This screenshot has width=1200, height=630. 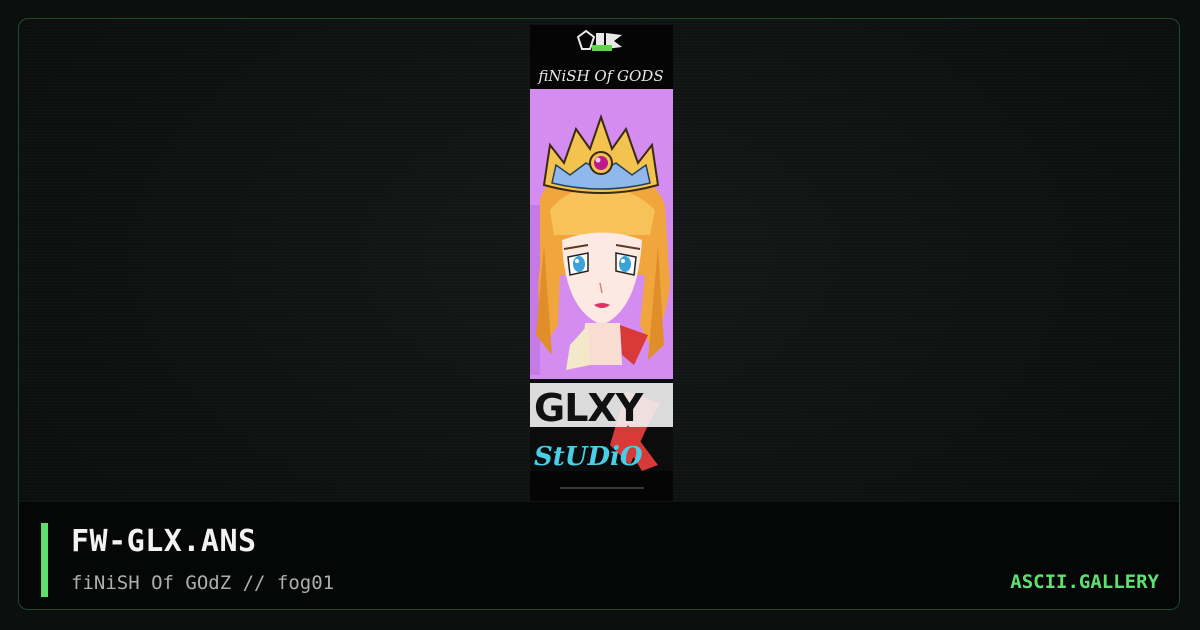 What do you see at coordinates (578, 264) in the screenshot?
I see `eye-left-icon` at bounding box center [578, 264].